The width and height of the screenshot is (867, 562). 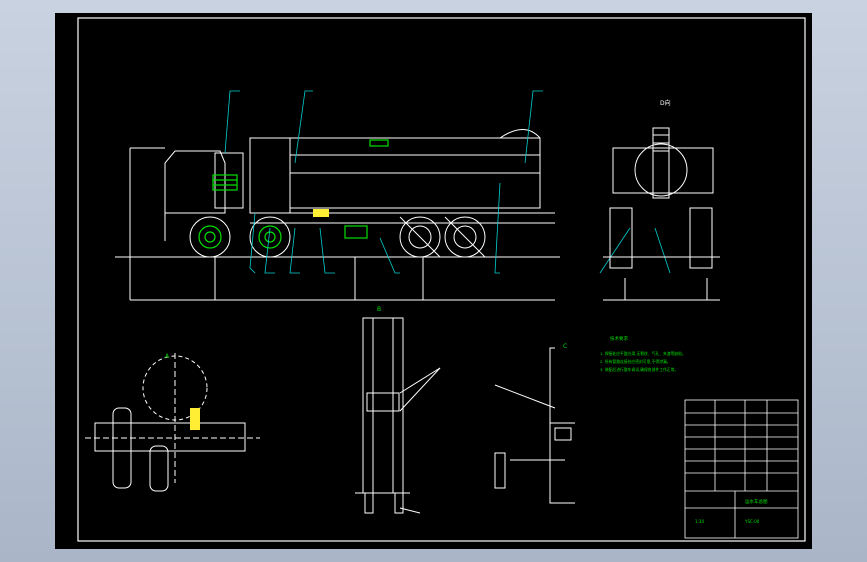 I want to click on drawing-scale: 1:30, so click(x=699, y=521).